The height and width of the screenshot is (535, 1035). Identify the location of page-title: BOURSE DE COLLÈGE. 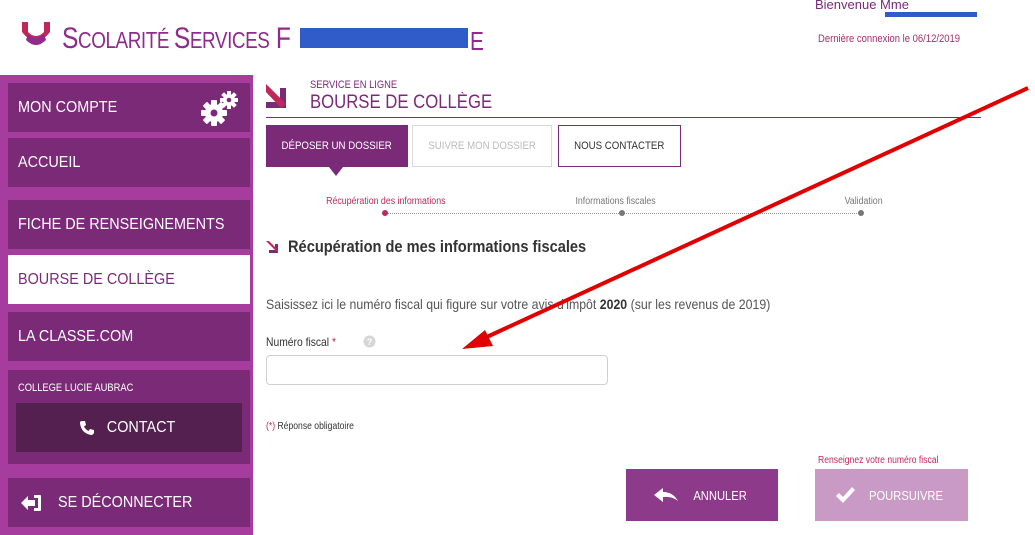
(401, 102).